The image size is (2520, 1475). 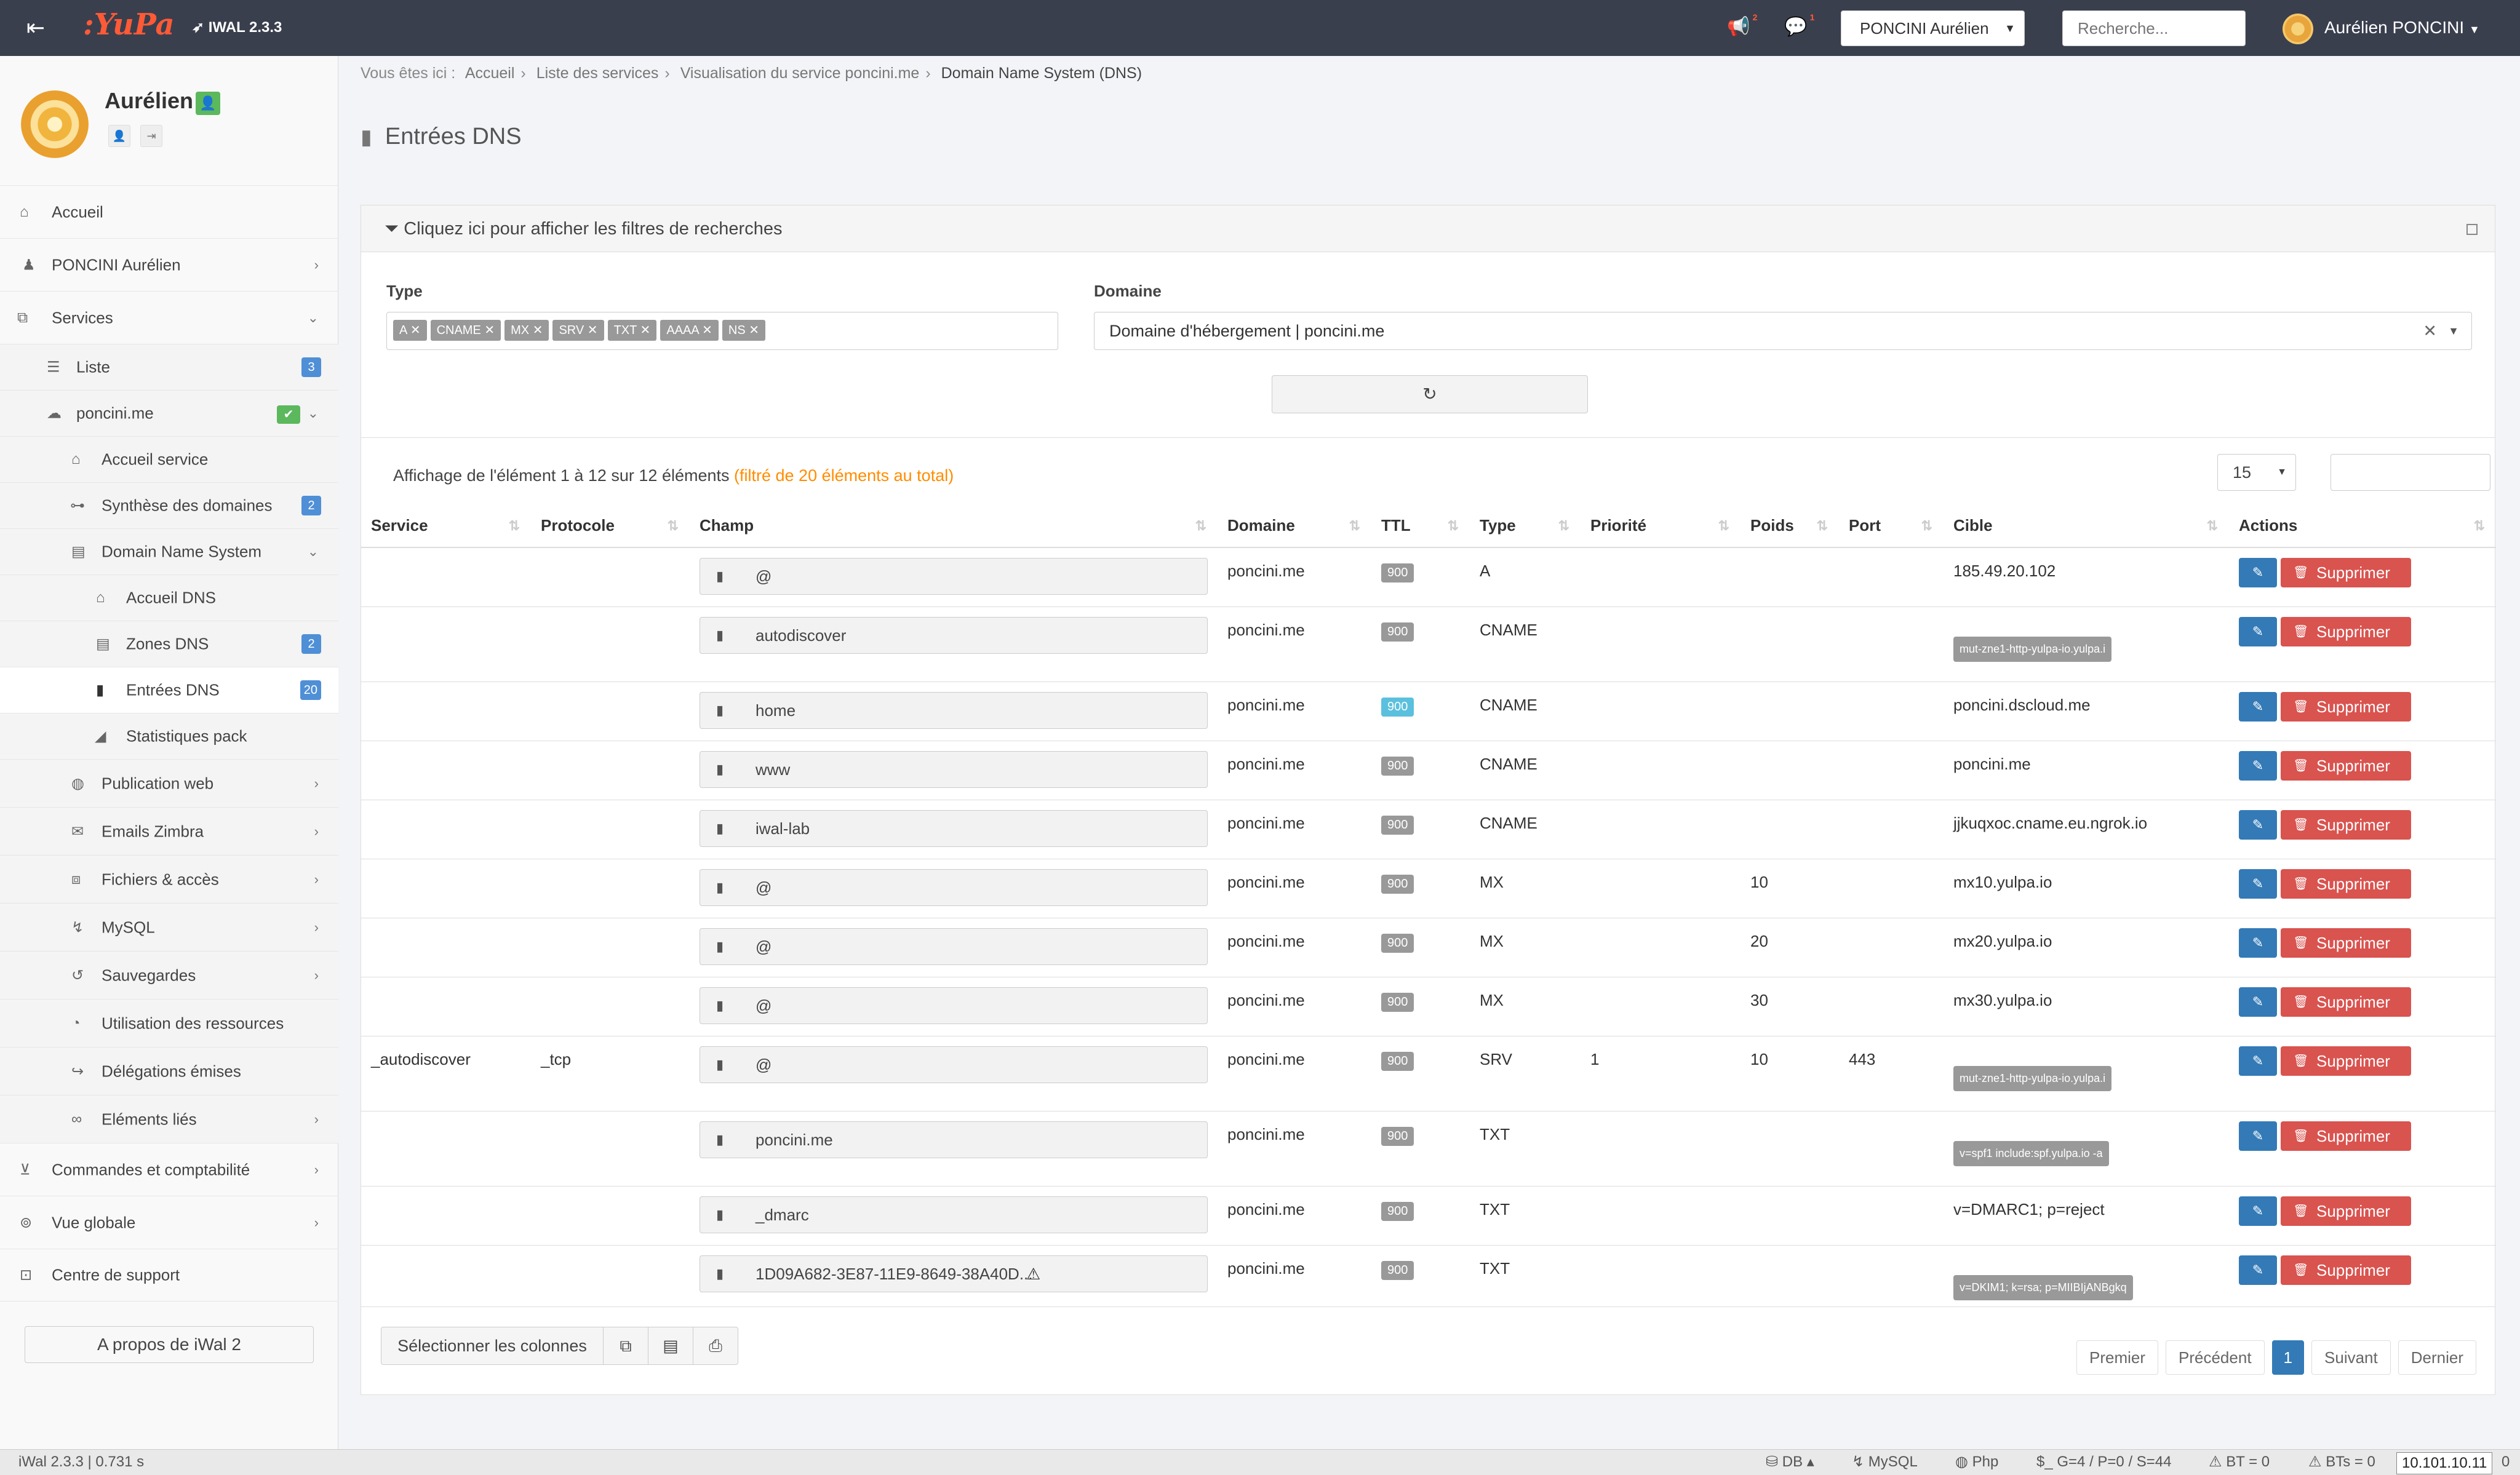 I want to click on column-header: Actions ⇅, so click(x=2362, y=526).